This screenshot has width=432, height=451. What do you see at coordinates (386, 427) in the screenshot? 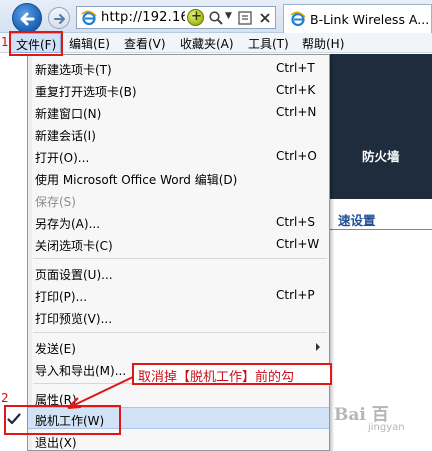
I see `watermark-sub: jingyan` at bounding box center [386, 427].